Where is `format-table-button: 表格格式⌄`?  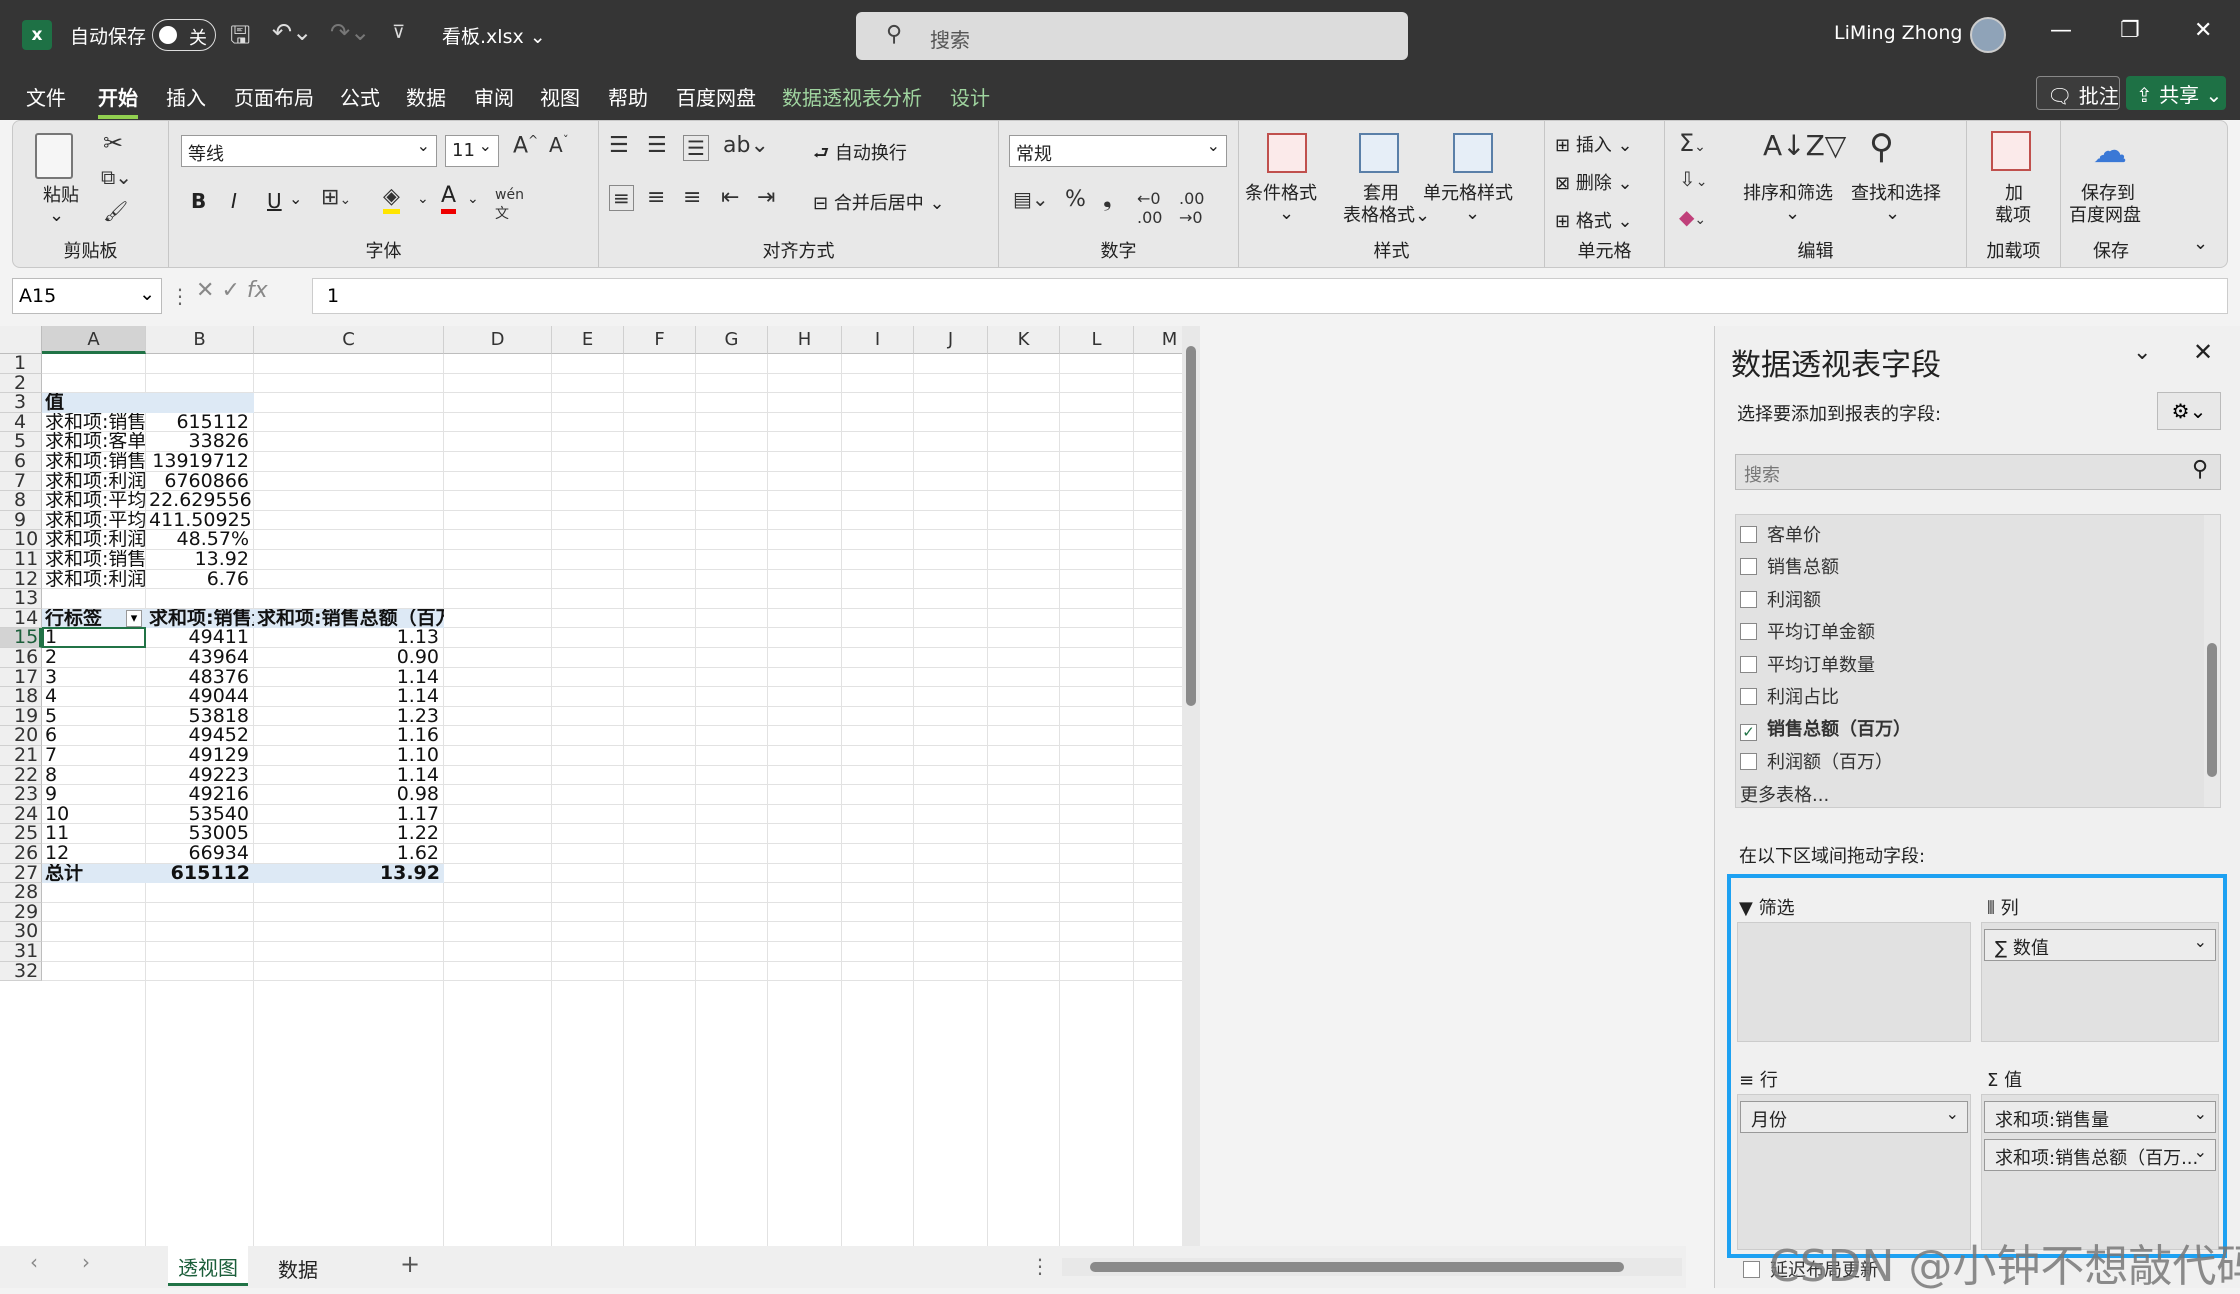
format-table-button: 表格格式⌄ is located at coordinates (1386, 214).